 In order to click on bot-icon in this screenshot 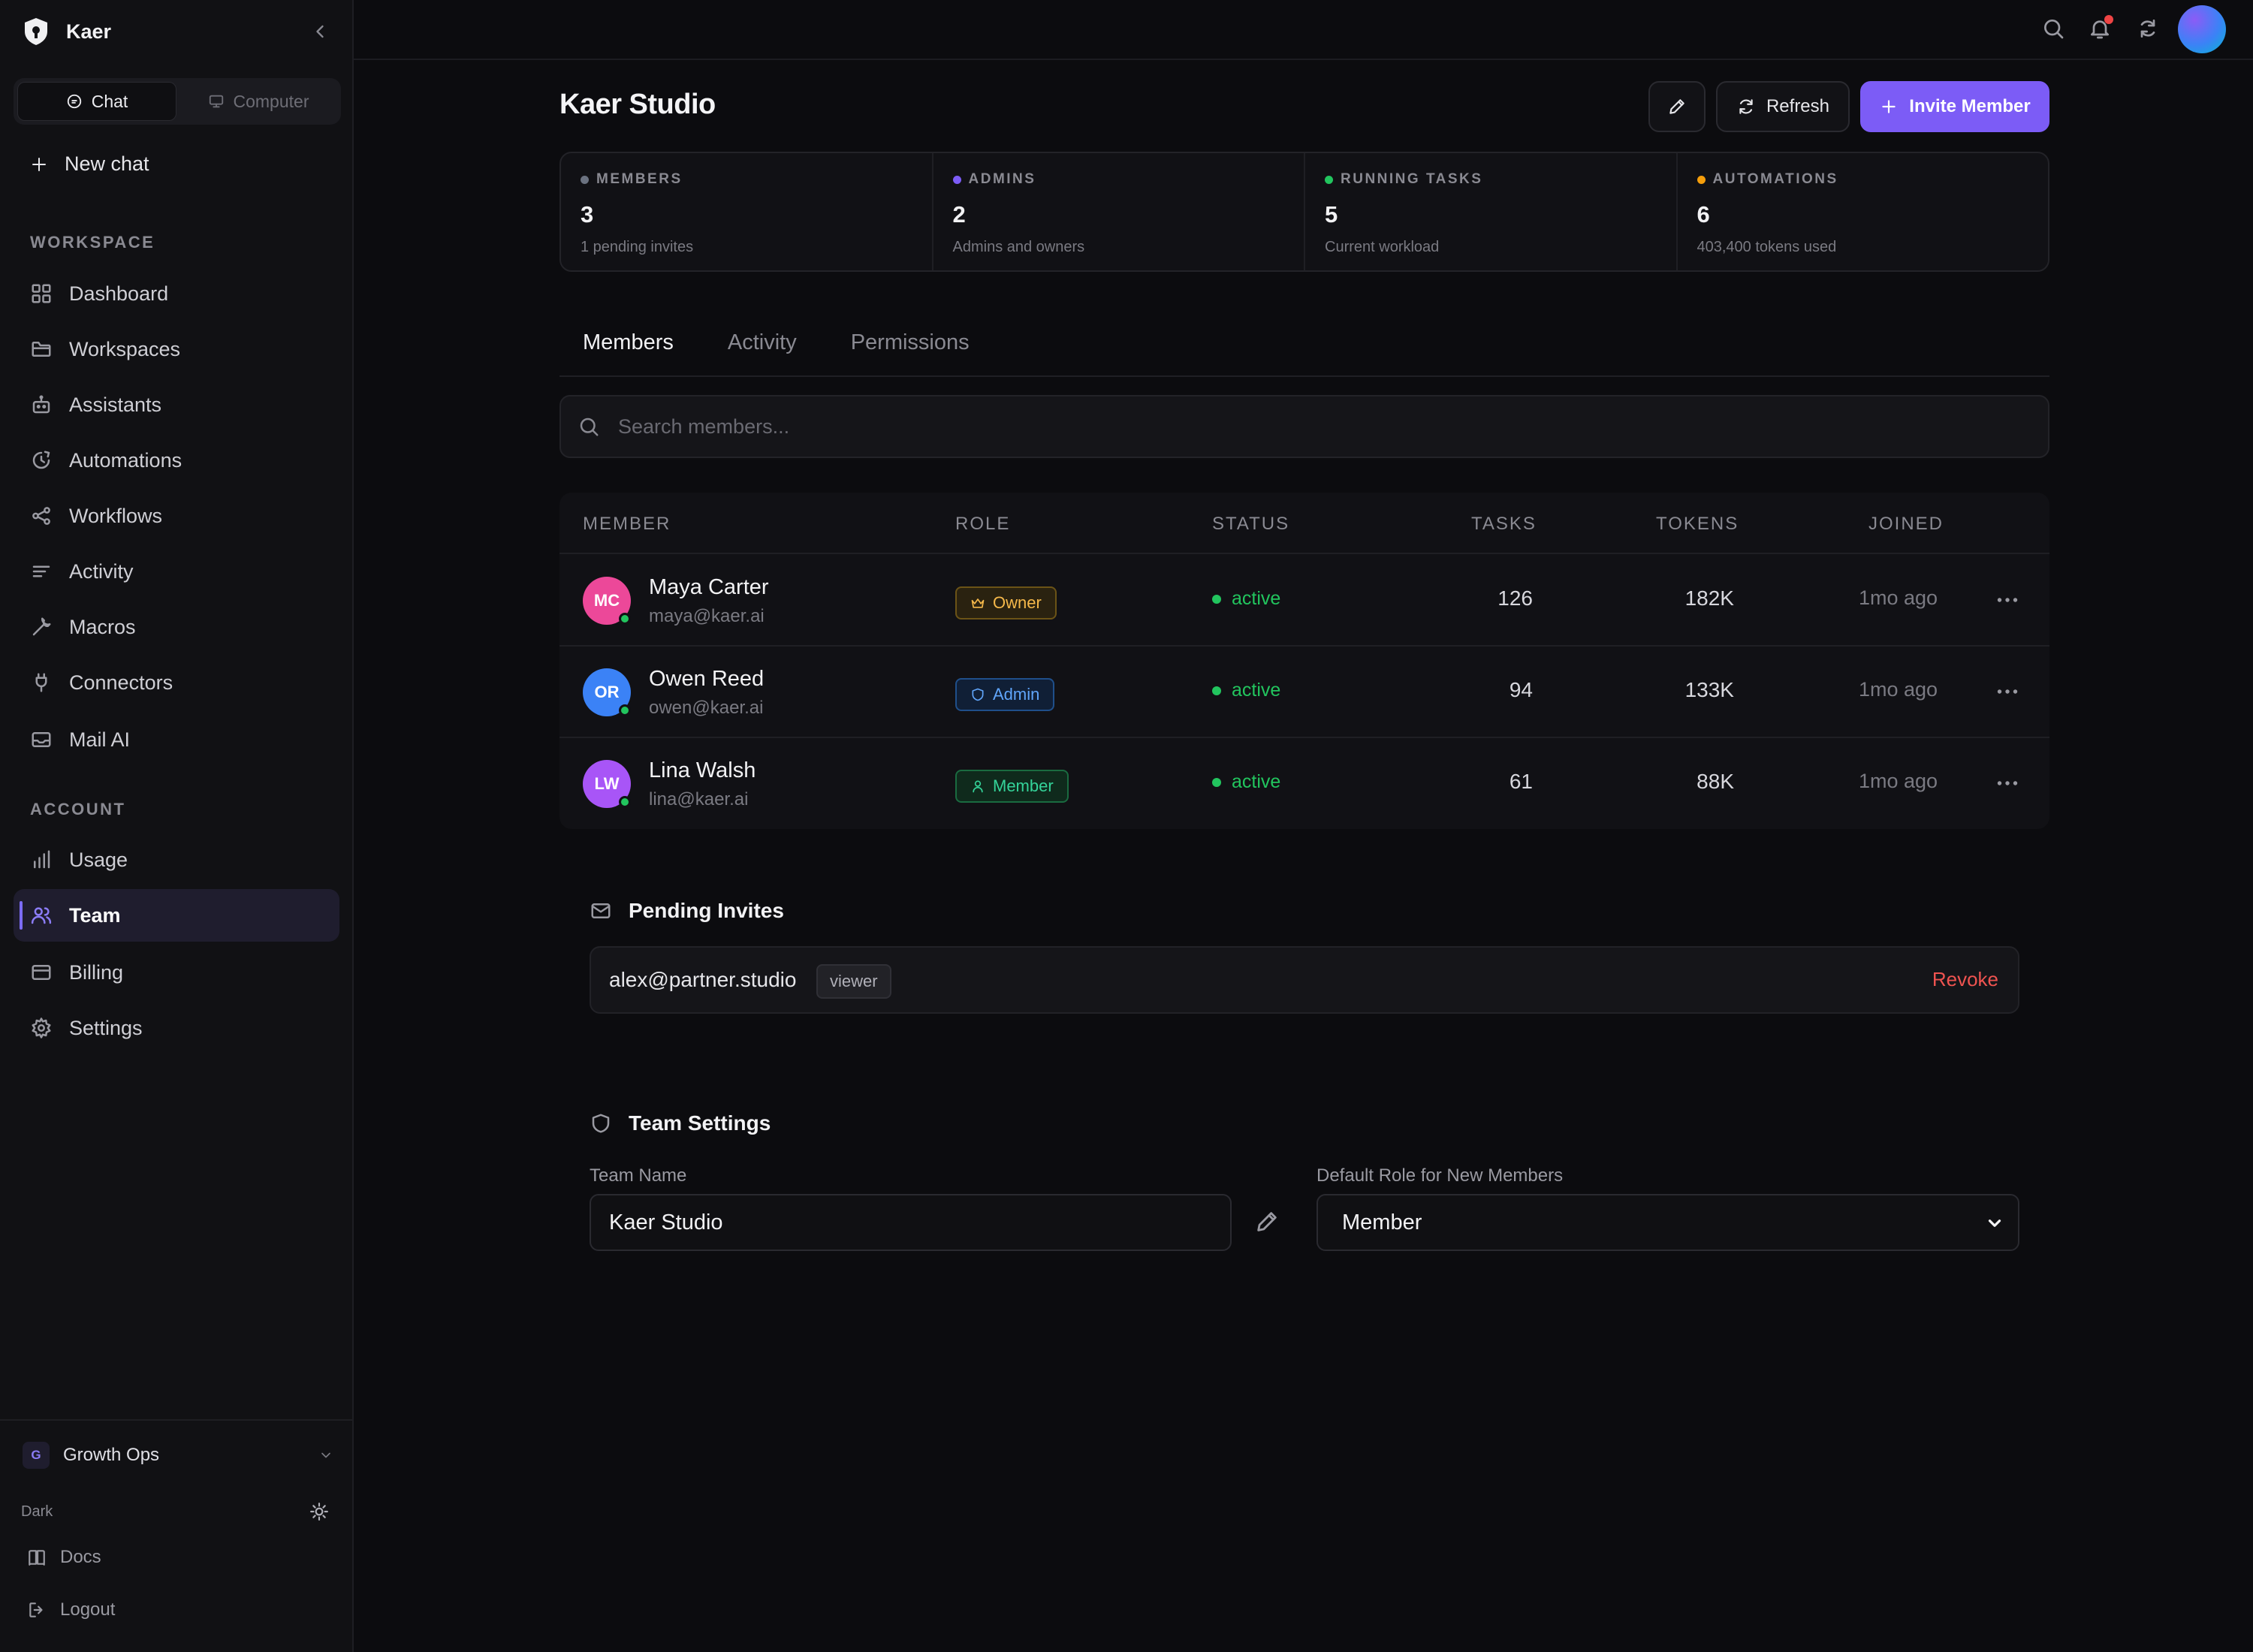, I will do `click(41, 404)`.